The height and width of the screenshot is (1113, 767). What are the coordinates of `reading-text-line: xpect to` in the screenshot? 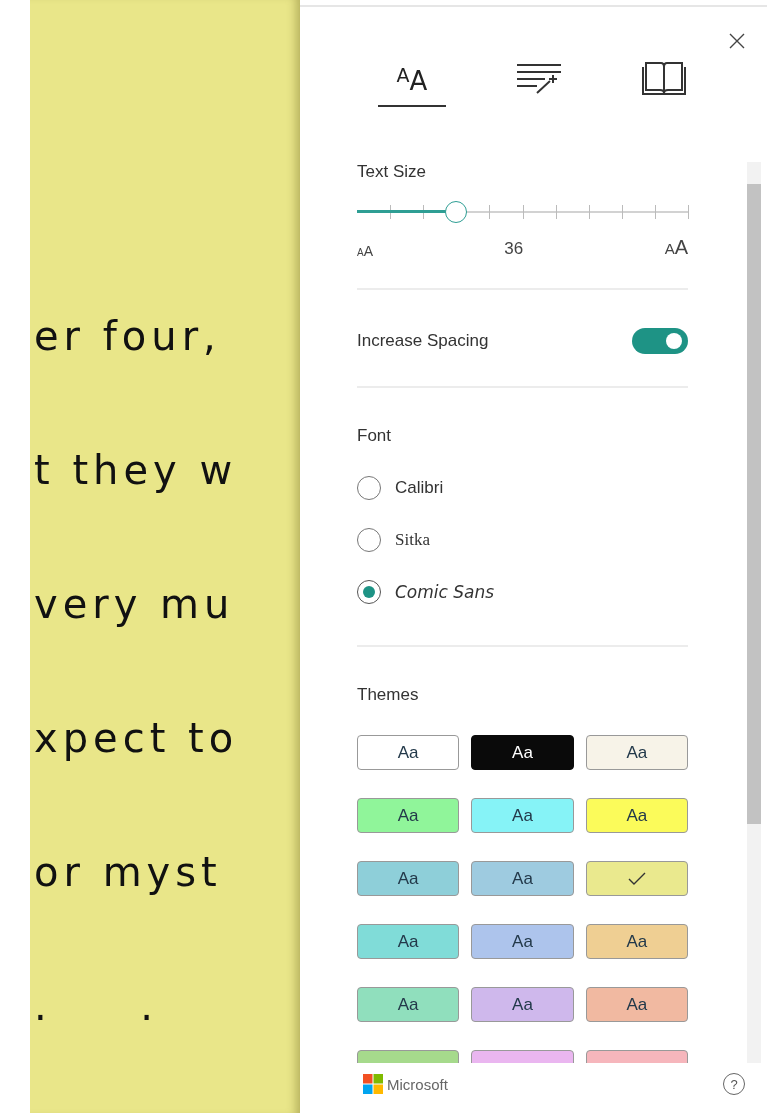 It's located at (137, 738).